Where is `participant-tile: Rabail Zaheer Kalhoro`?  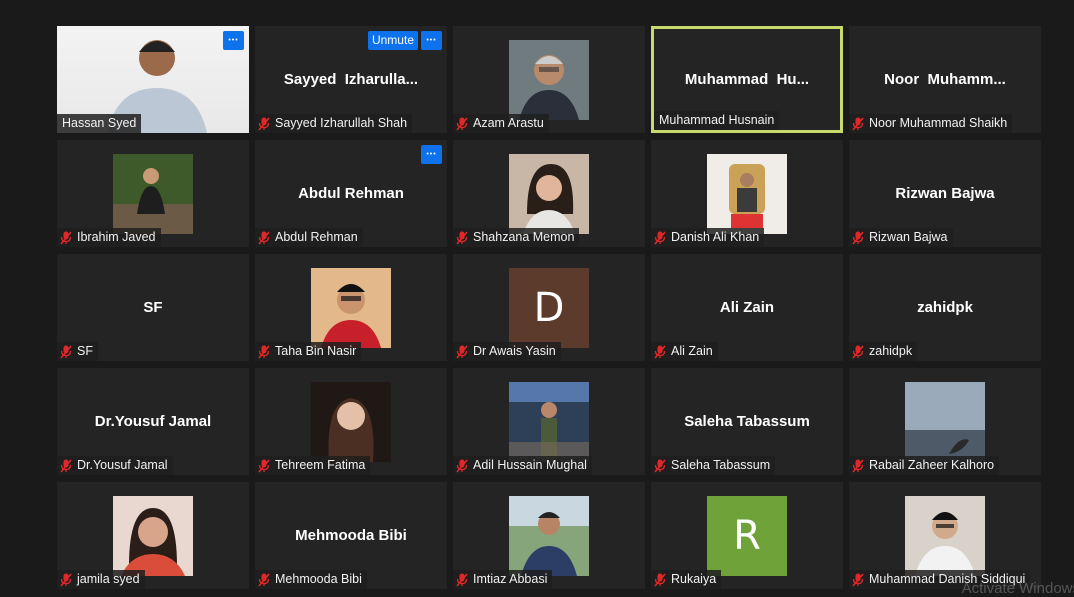 participant-tile: Rabail Zaheer Kalhoro is located at coordinates (945, 421).